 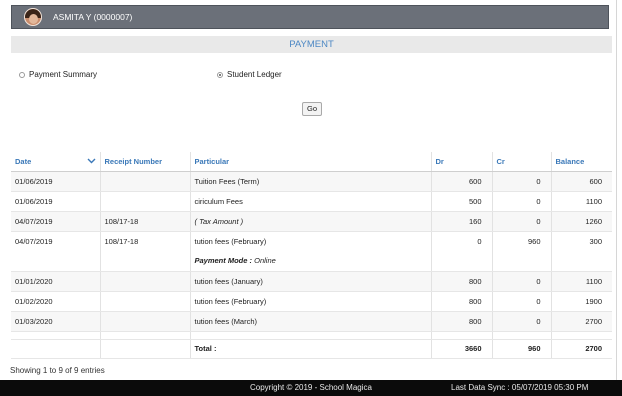 I want to click on user-bar: ASMITA Y (0000007), so click(x=310, y=17).